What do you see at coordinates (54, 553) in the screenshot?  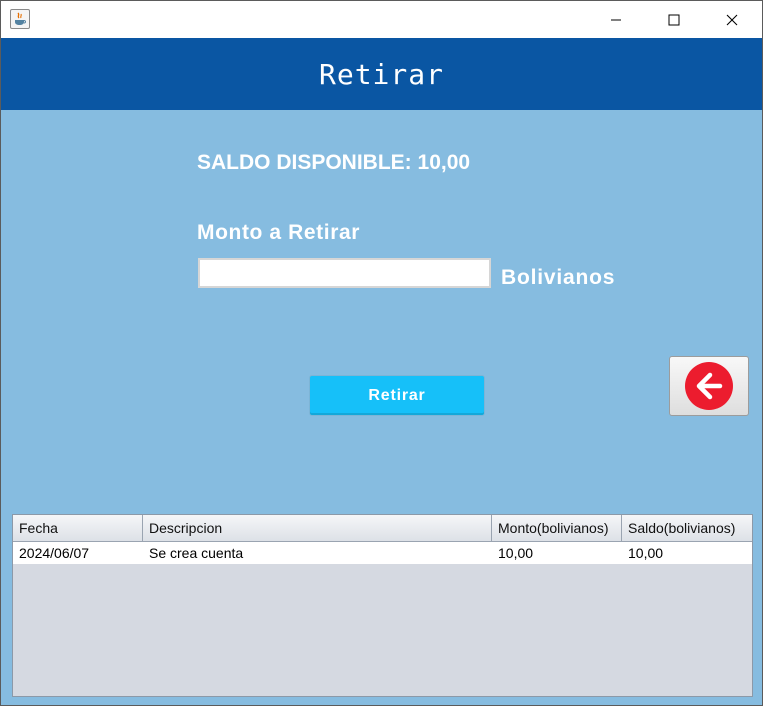 I see `cell-fecha: 2024/06/07` at bounding box center [54, 553].